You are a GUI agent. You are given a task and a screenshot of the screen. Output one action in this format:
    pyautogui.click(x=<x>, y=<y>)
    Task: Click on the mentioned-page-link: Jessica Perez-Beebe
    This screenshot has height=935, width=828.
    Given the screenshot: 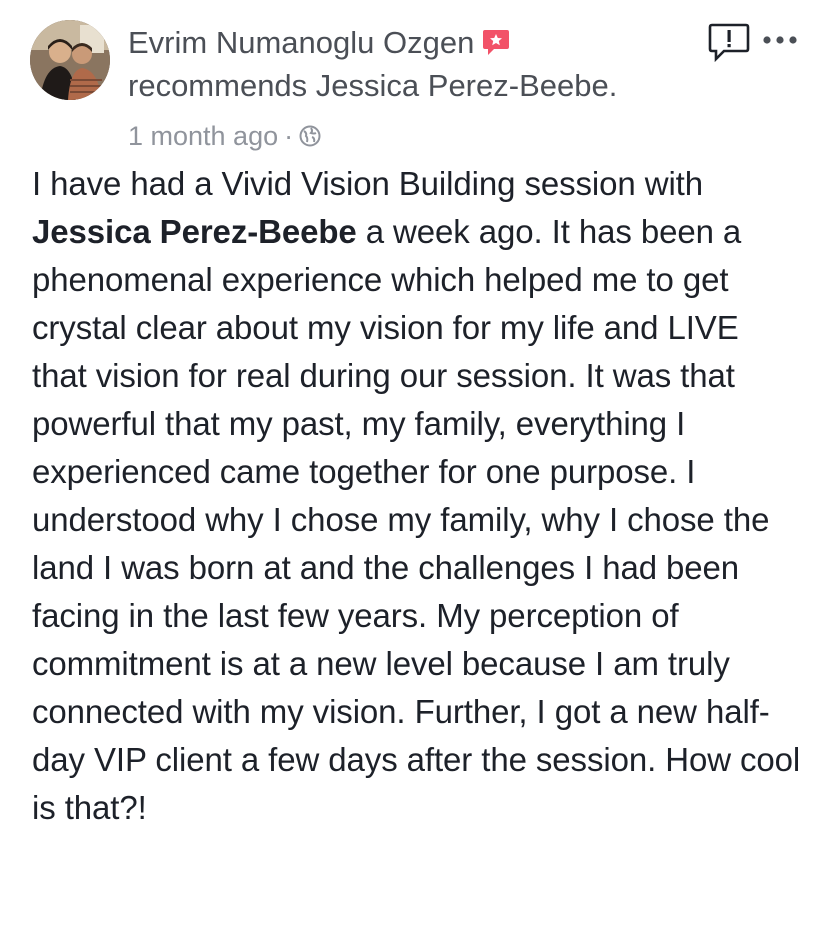 What is the action you would take?
    pyautogui.click(x=194, y=231)
    